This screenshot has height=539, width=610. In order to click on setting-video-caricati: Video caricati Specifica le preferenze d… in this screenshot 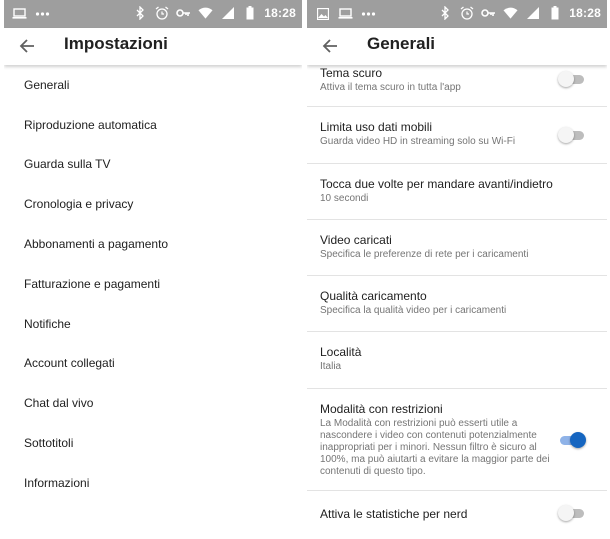, I will do `click(457, 248)`.